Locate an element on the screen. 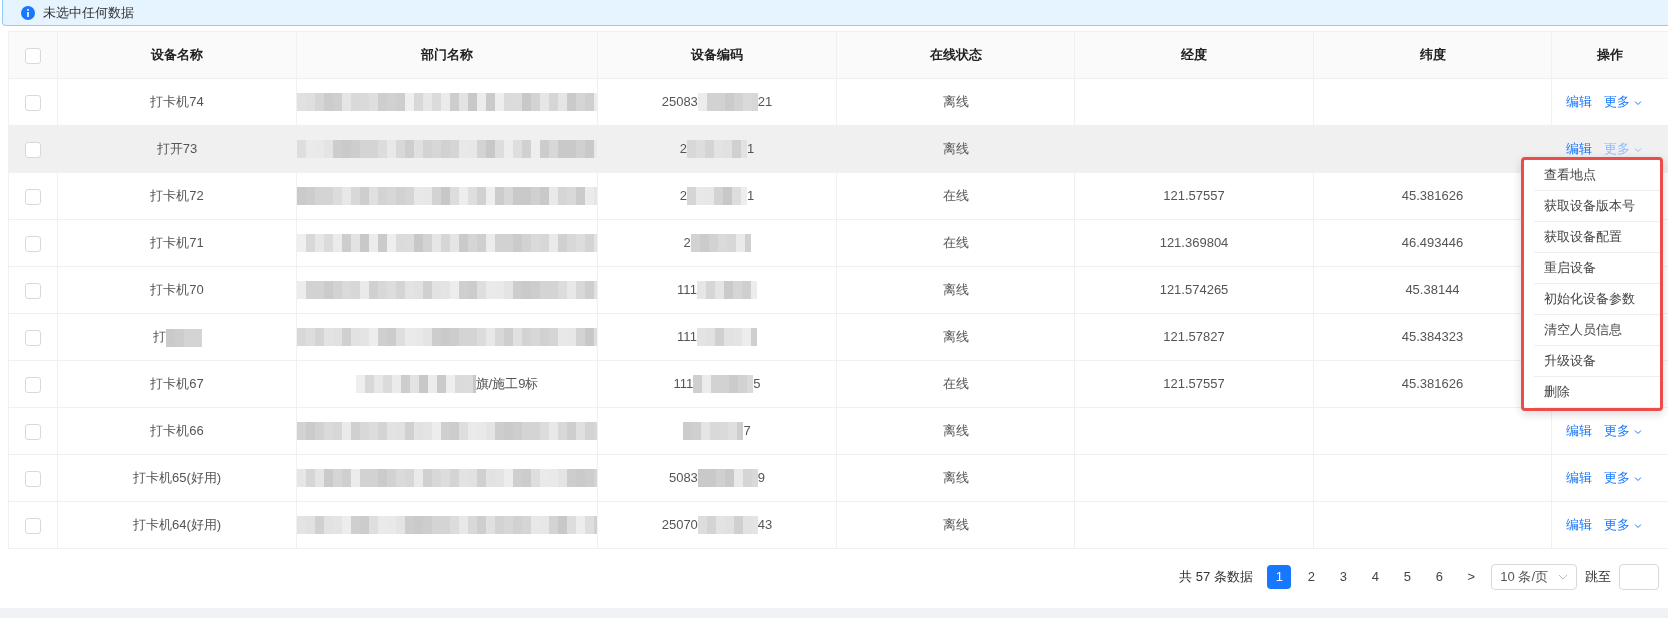 The image size is (1668, 618). jump-label: 跳至 is located at coordinates (1598, 577).